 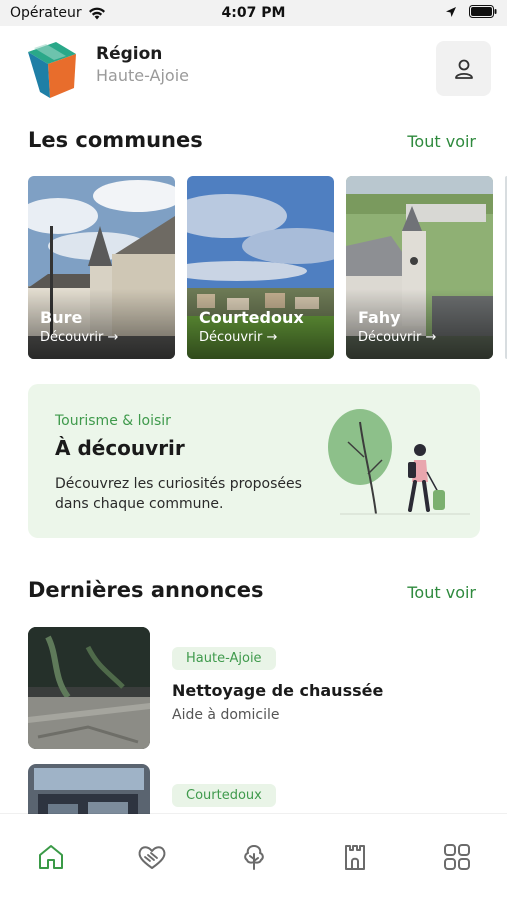 What do you see at coordinates (451, 11) in the screenshot?
I see `location-arrow-icon` at bounding box center [451, 11].